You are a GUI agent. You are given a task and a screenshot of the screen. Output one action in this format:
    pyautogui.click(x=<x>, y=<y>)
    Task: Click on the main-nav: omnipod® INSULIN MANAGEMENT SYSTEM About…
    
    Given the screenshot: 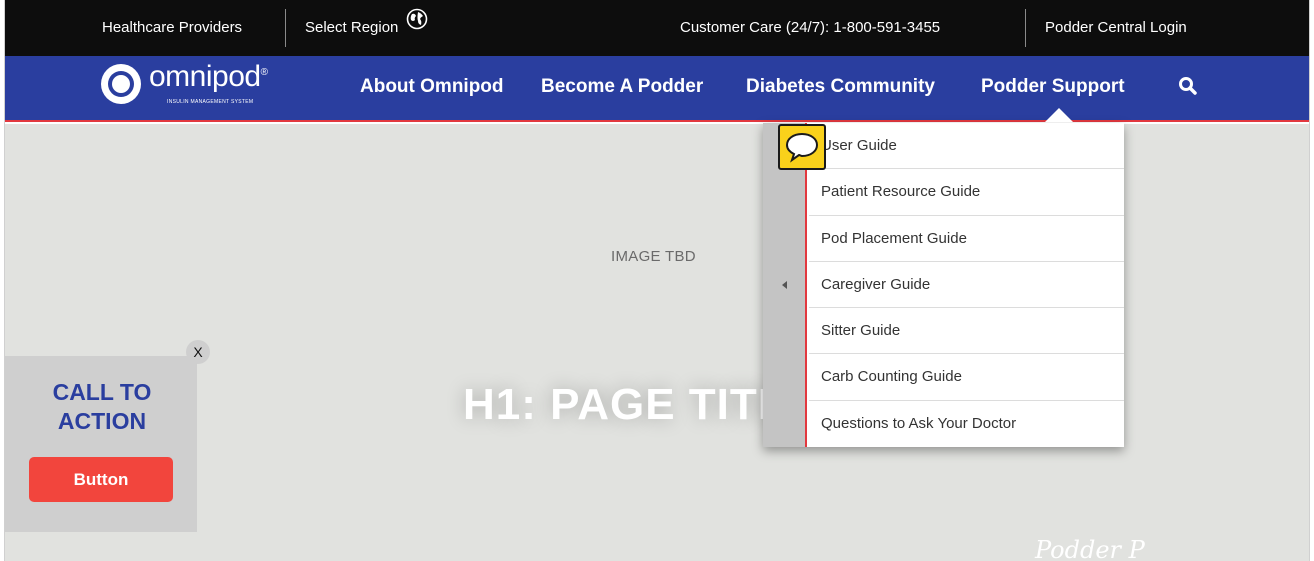 What is the action you would take?
    pyautogui.click(x=657, y=89)
    